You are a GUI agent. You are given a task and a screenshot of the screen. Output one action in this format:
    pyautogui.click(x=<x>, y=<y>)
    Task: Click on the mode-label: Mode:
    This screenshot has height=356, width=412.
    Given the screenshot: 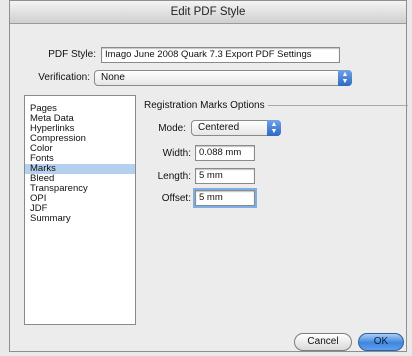 What is the action you would take?
    pyautogui.click(x=172, y=128)
    